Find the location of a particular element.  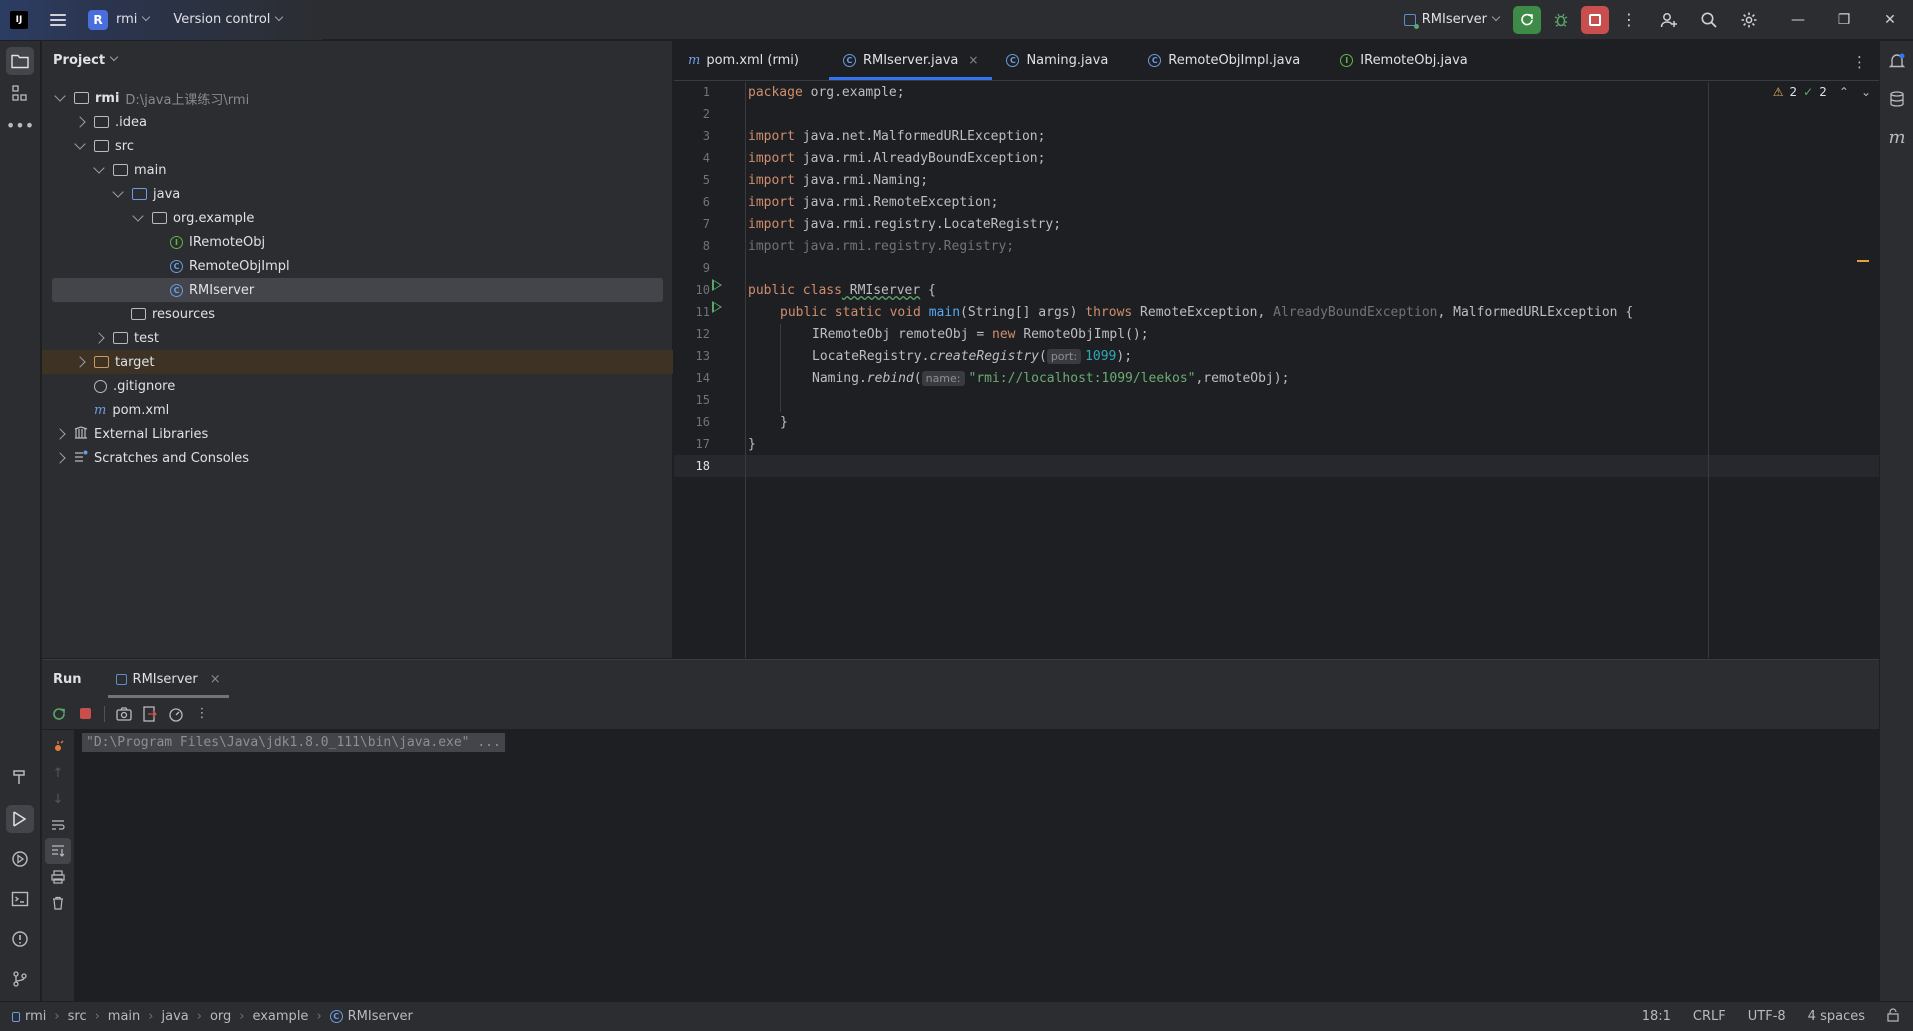

close-tab-icon: × is located at coordinates (973, 60).